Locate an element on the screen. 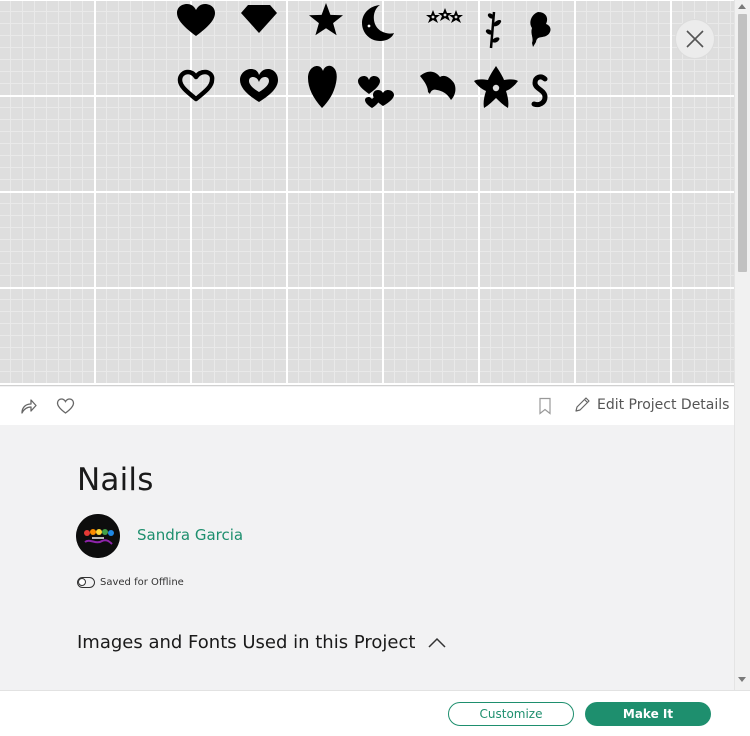 This screenshot has height=736, width=750. chevron-up-icon is located at coordinates (437, 642).